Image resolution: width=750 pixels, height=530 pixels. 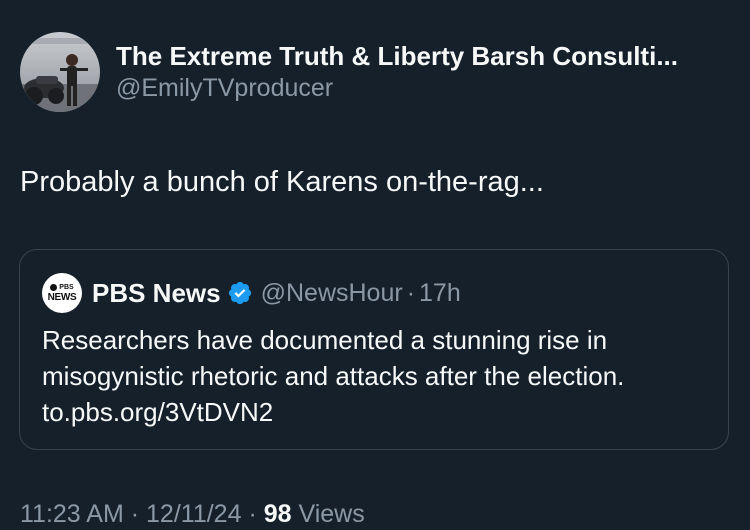 What do you see at coordinates (331, 514) in the screenshot?
I see `views-label: Views` at bounding box center [331, 514].